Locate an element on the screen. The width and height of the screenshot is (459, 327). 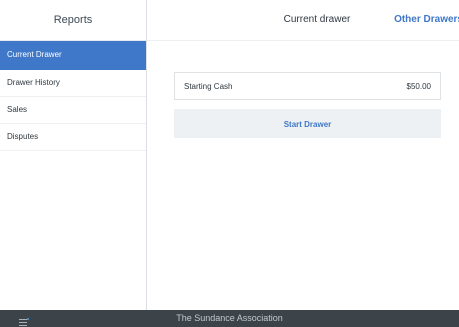
footer-bar: The Sundance Association is located at coordinates (229, 318).